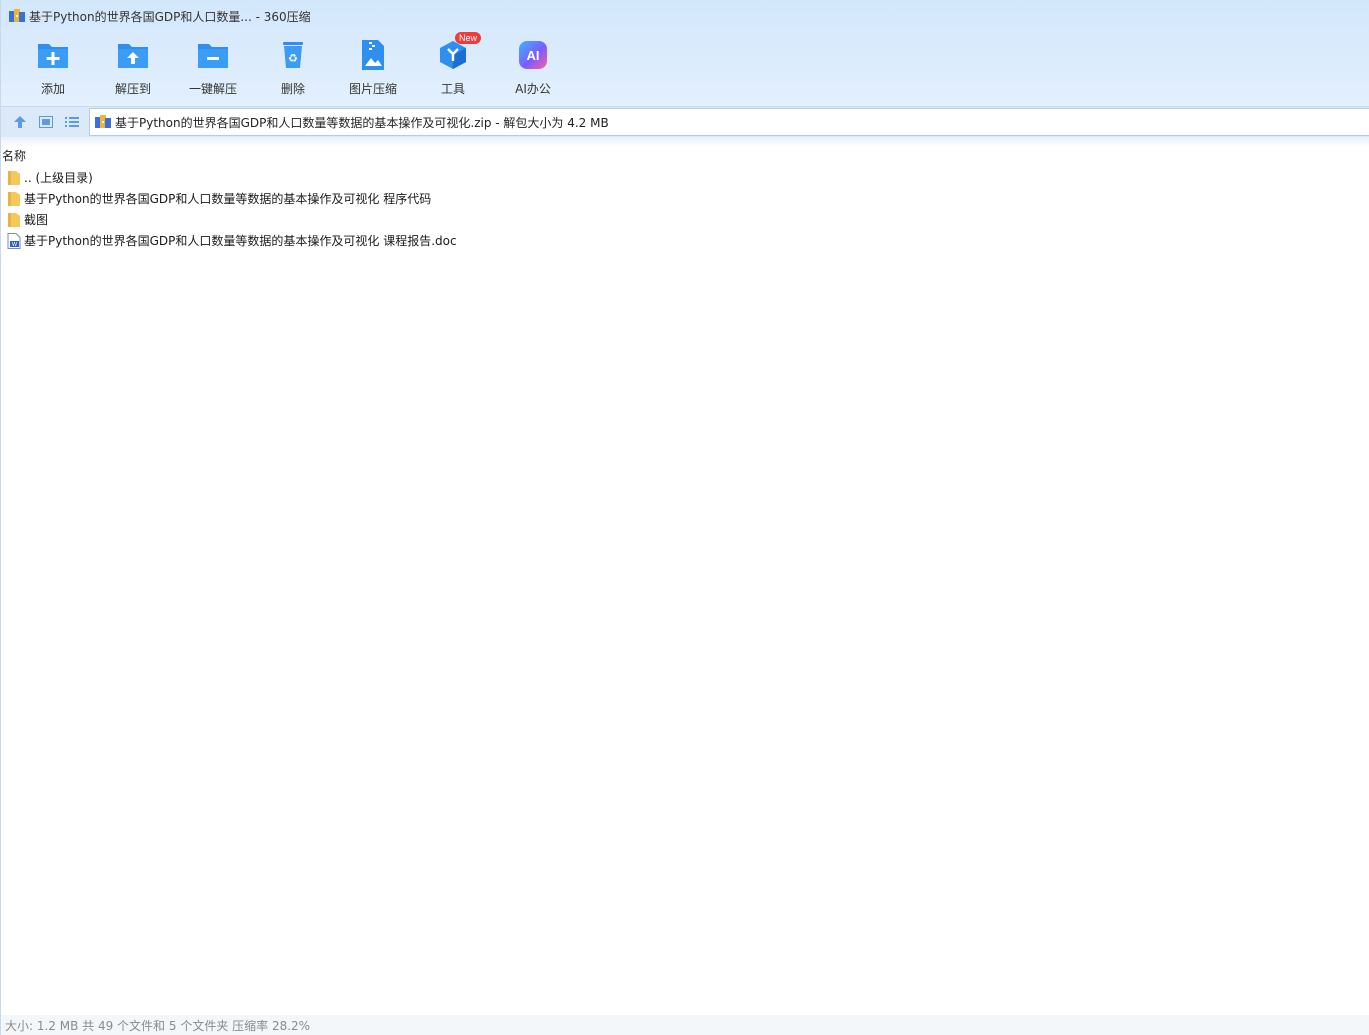 This screenshot has width=1369, height=1035. I want to click on list-item-folder-screenshots: 截图, so click(231, 219).